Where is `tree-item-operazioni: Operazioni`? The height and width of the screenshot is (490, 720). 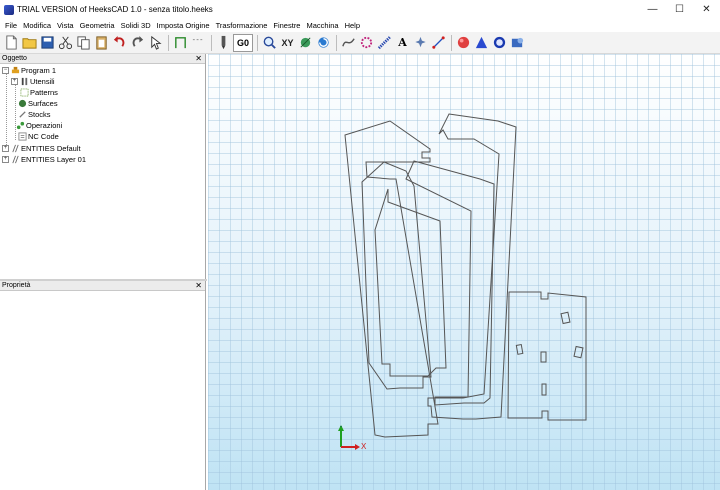 tree-item-operazioni: Operazioni is located at coordinates (39, 125).